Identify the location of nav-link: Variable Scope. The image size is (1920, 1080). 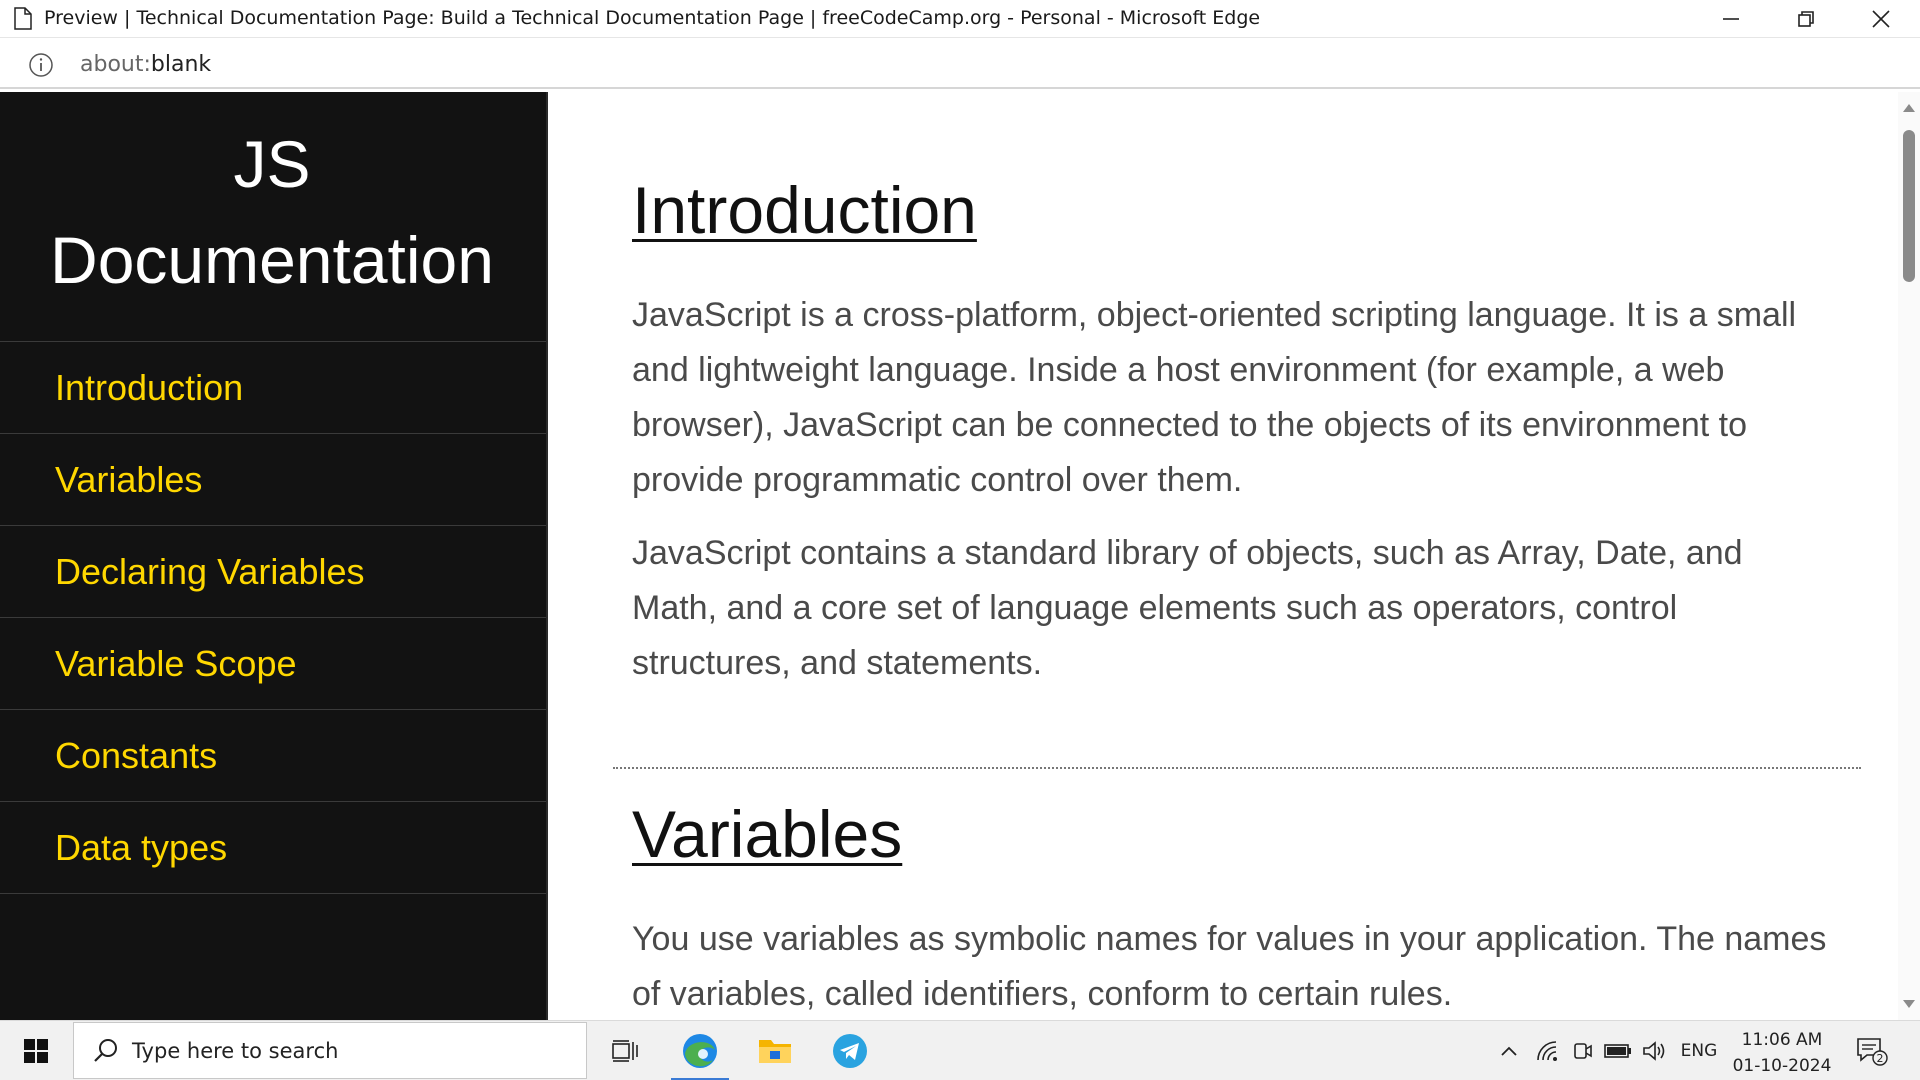
(176, 664).